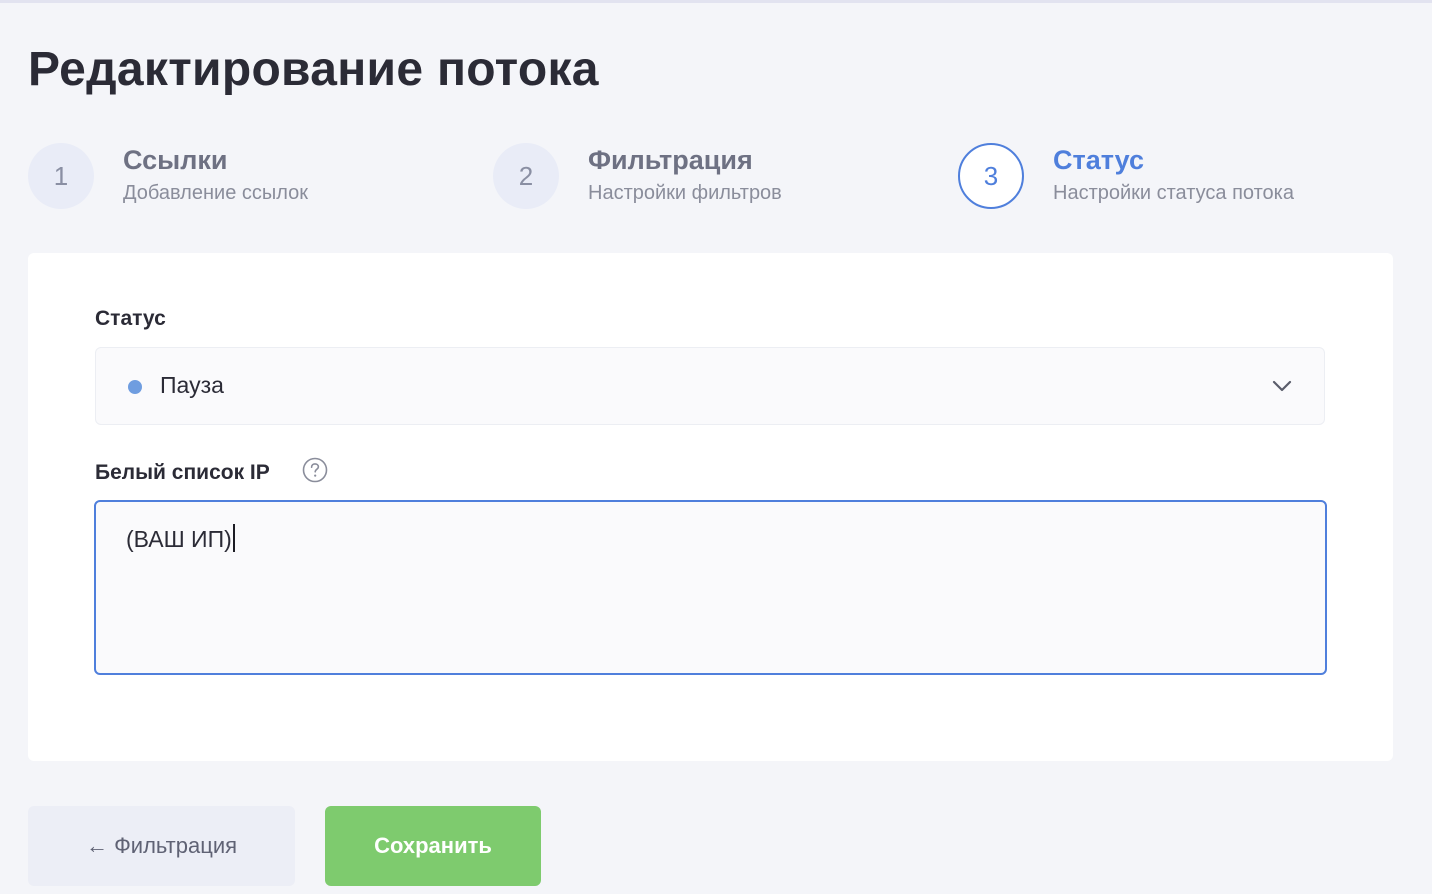  I want to click on ip-whitelist-label: Белый список IP, so click(182, 472).